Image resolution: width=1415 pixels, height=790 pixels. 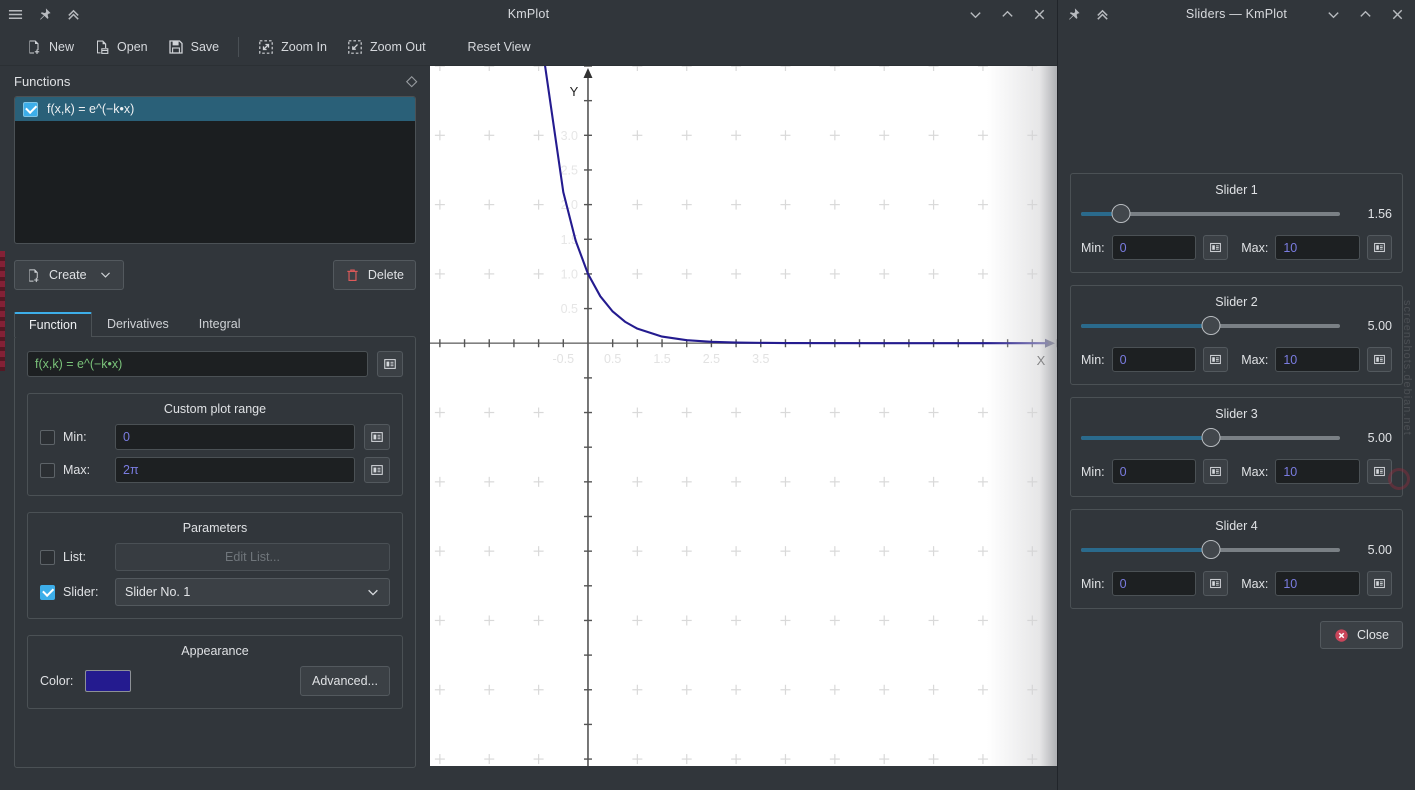 I want to click on zoom-out-button-label: Zoom Out, so click(x=397, y=46).